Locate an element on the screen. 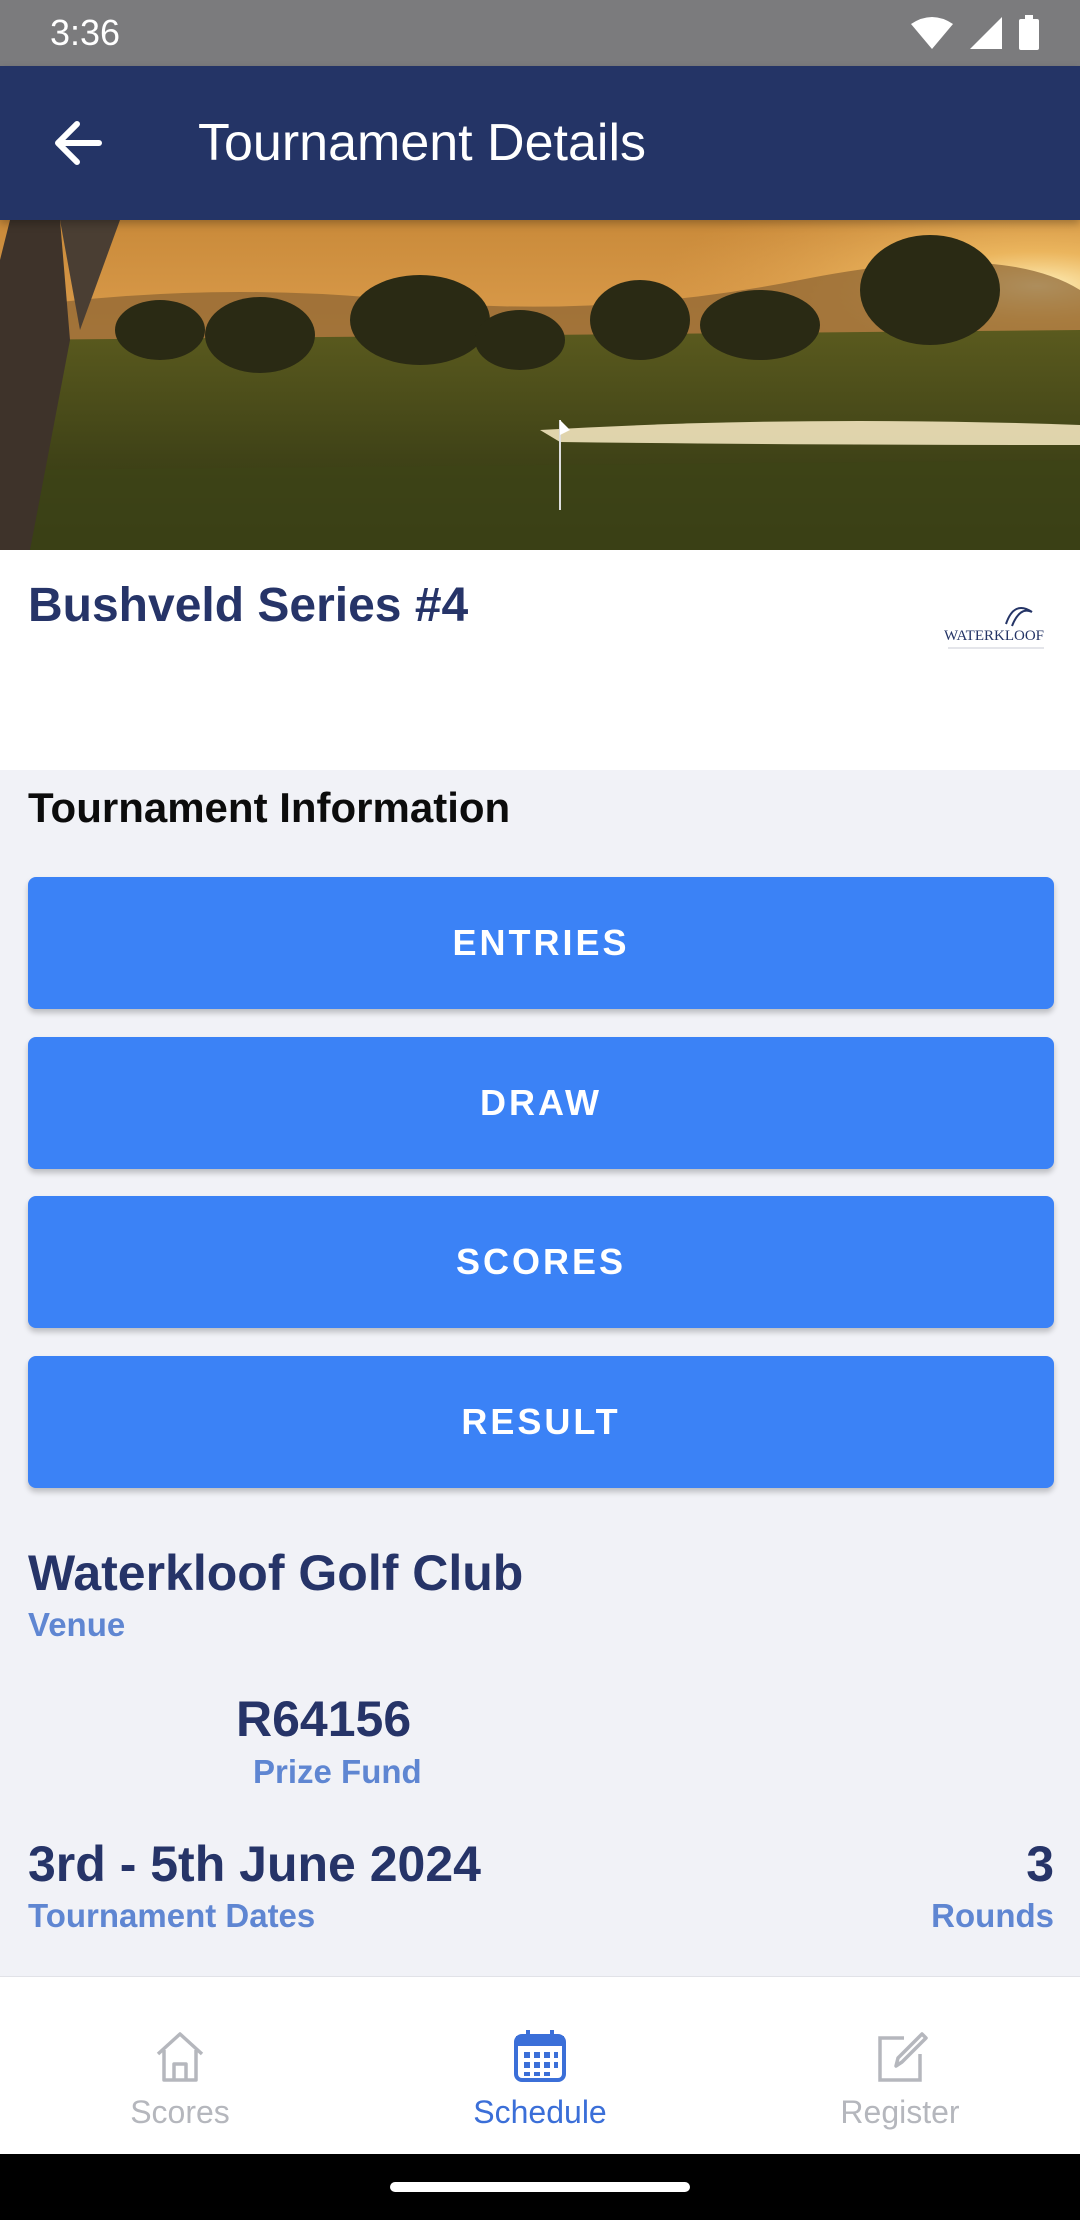 The width and height of the screenshot is (1080, 2220). bottom-navigation: Scores Schedule Register is located at coordinates (540, 2077).